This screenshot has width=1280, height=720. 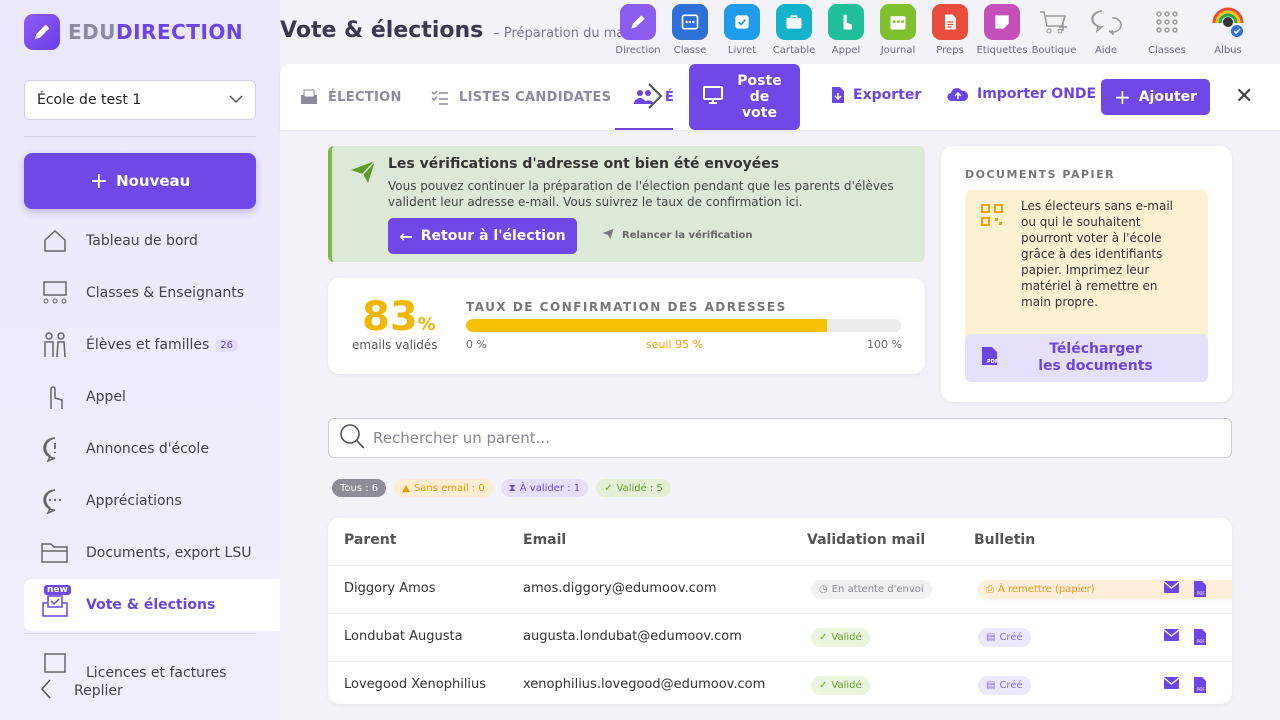 I want to click on pen-icon, so click(x=638, y=22).